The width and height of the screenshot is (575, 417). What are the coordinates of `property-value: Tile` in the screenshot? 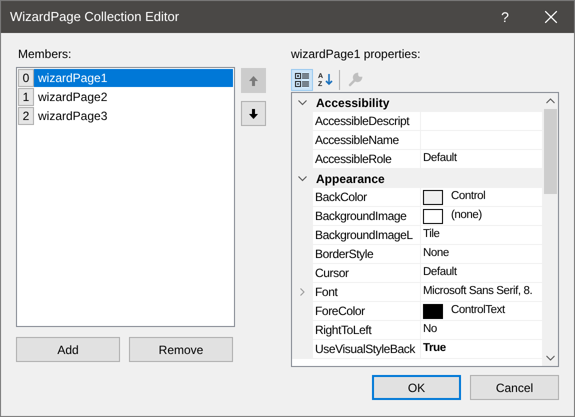 It's located at (431, 235).